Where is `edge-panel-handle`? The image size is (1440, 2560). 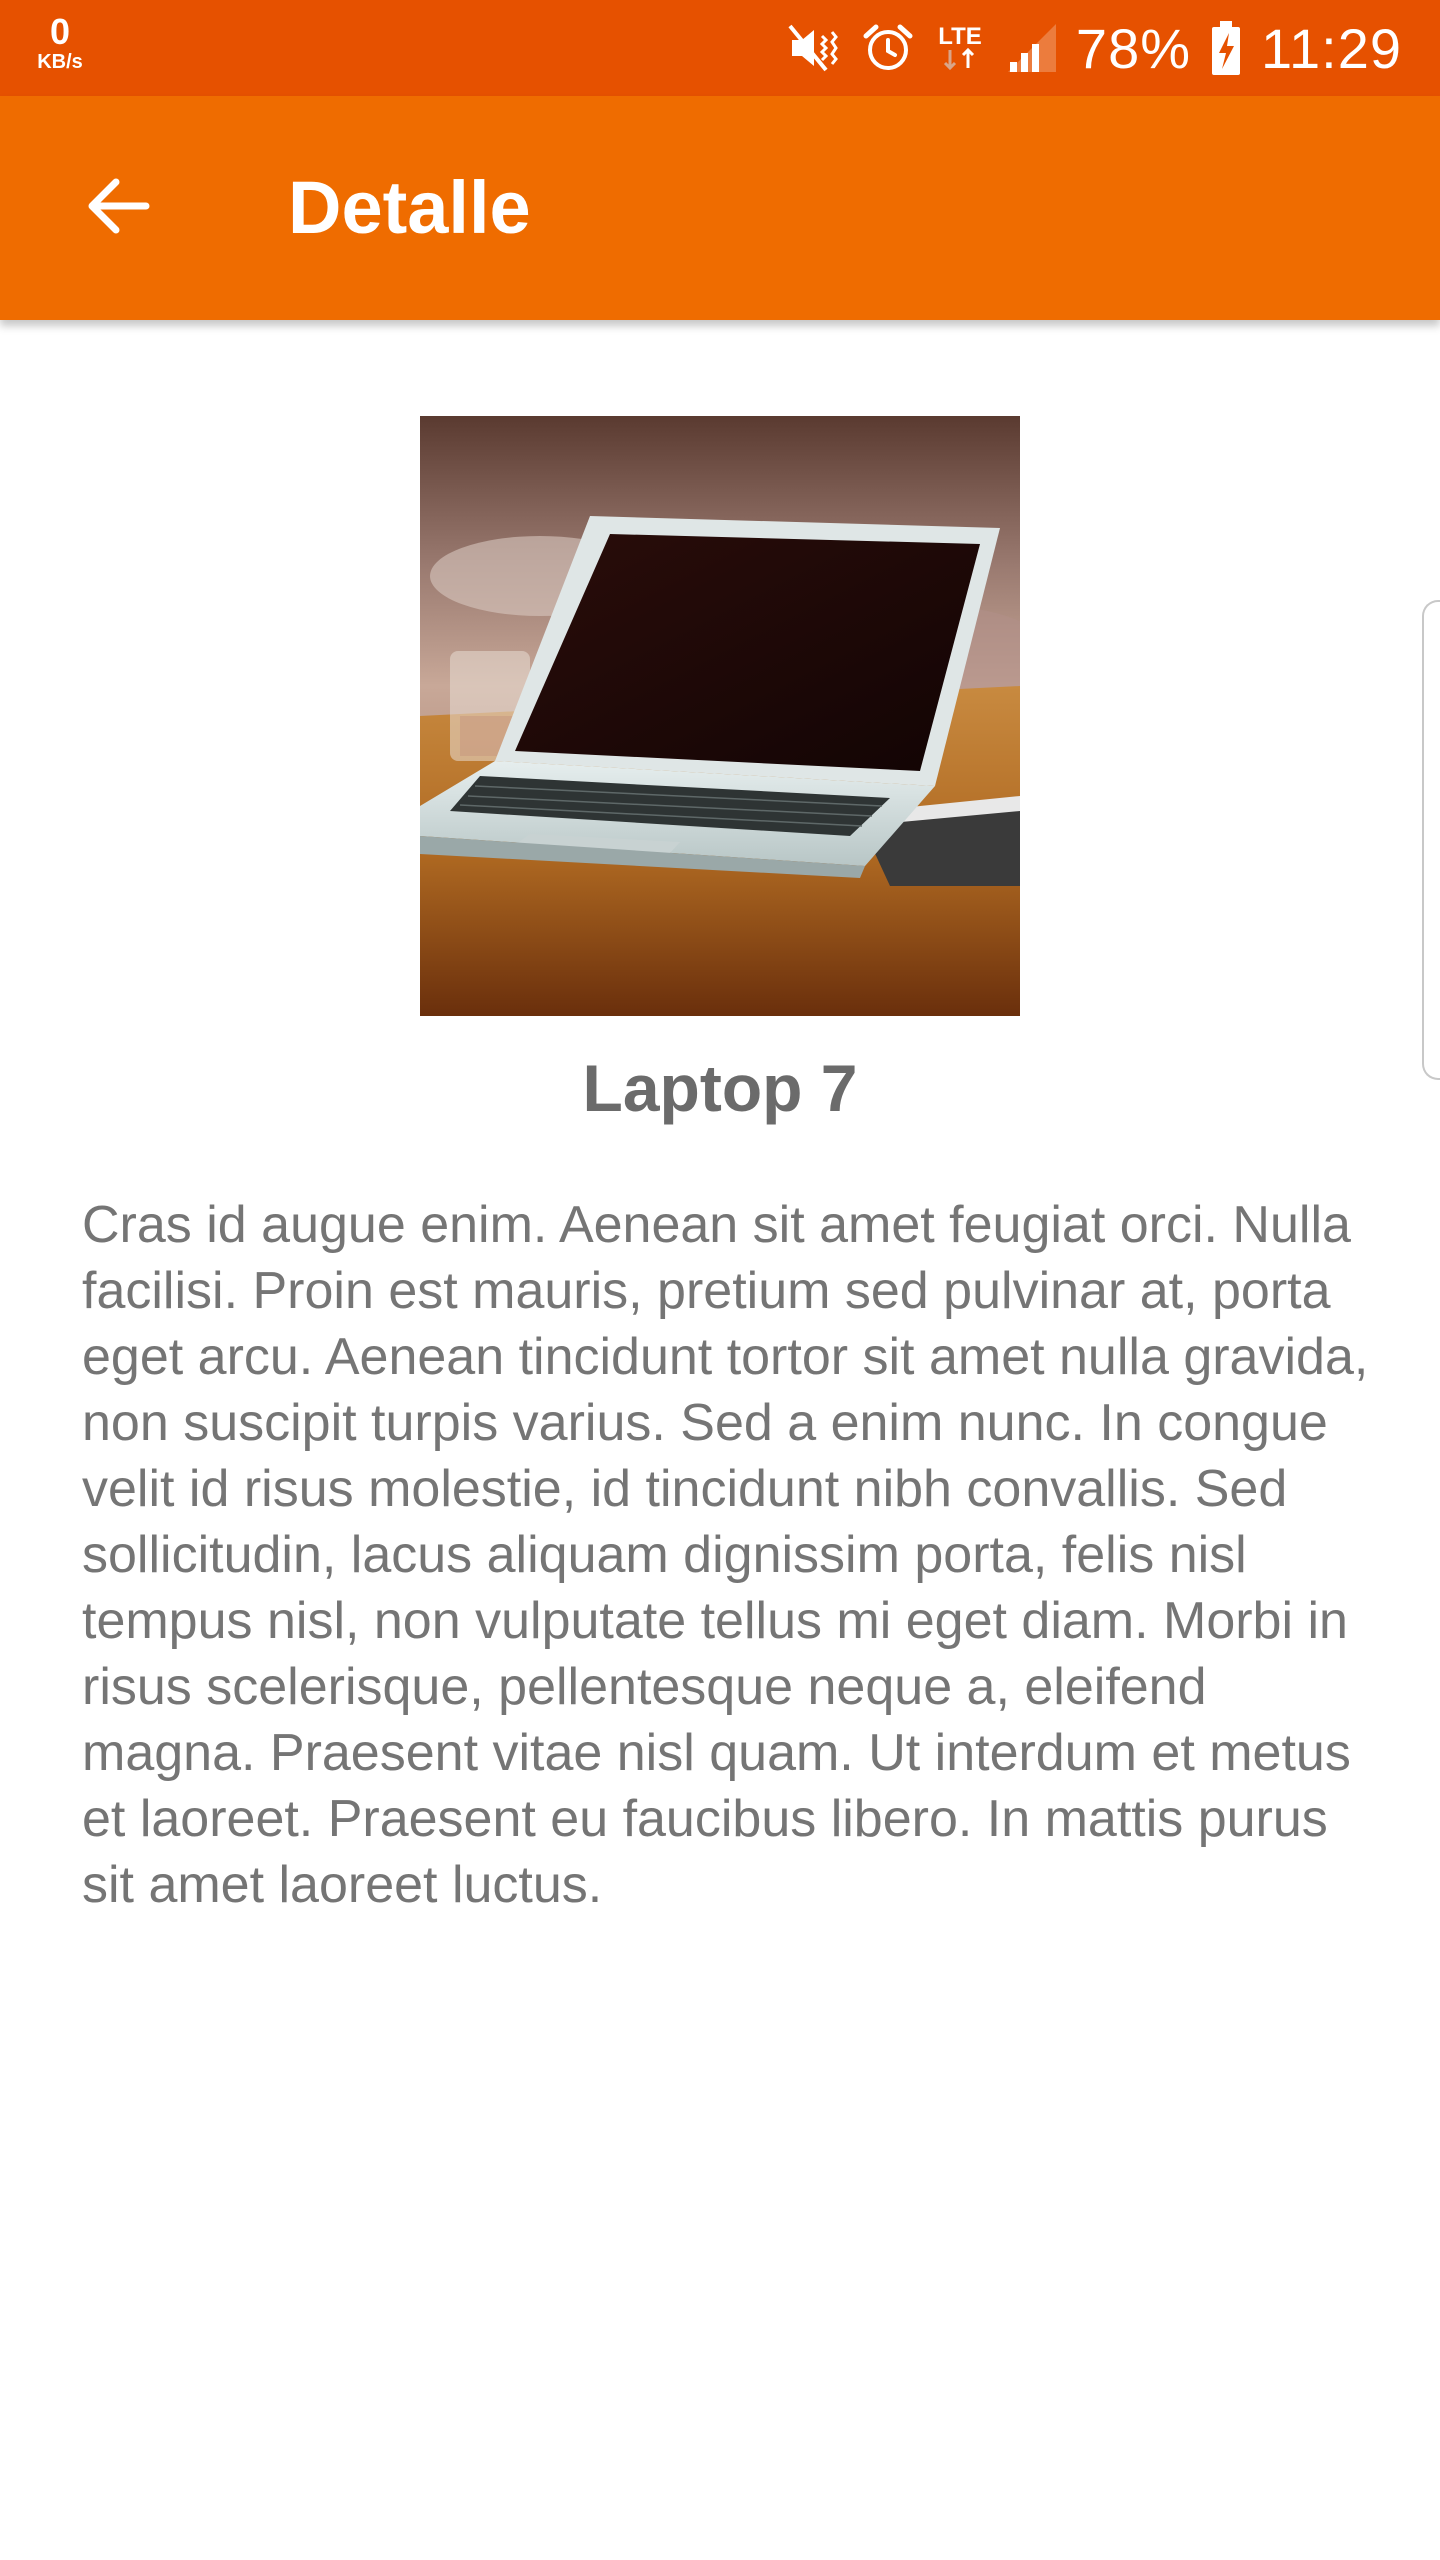 edge-panel-handle is located at coordinates (1431, 840).